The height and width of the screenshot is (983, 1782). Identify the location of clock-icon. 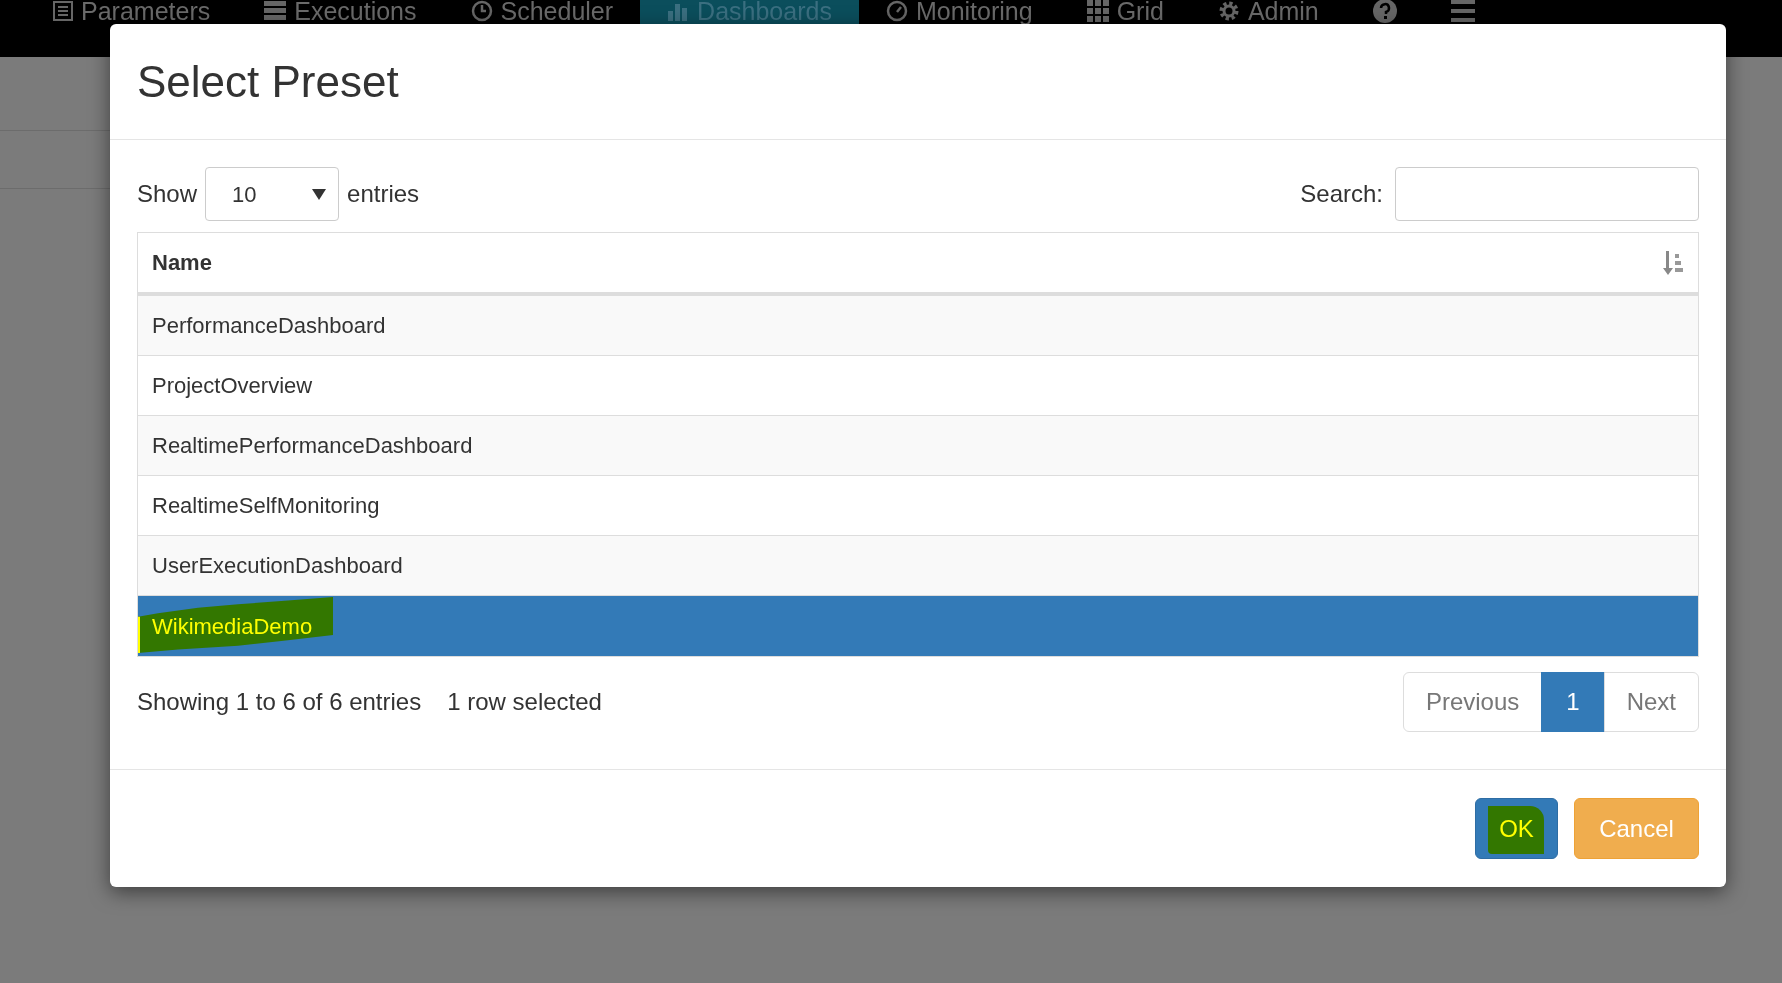
(481, 11).